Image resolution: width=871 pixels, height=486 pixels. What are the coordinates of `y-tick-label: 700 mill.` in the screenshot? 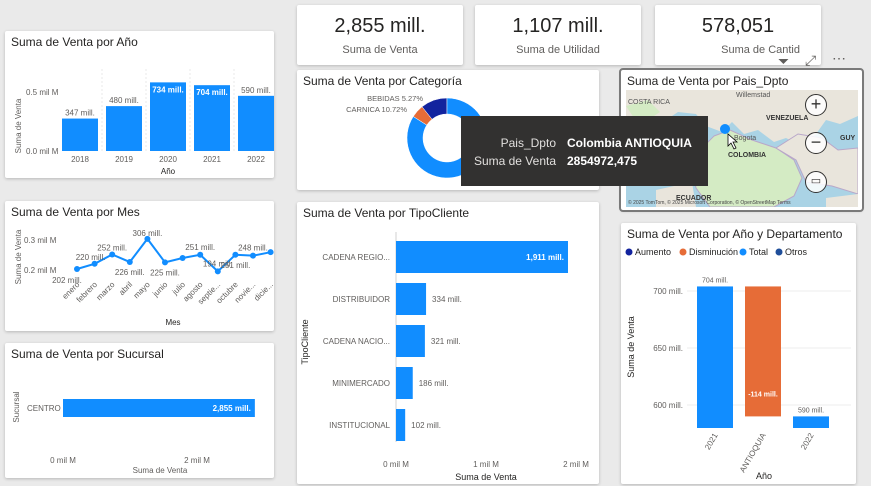 It's located at (668, 291).